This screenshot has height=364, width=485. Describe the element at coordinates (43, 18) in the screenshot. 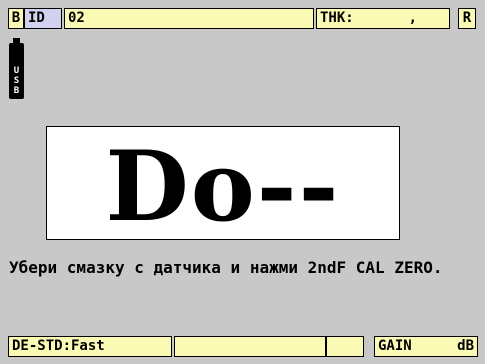

I see `id-label: ID` at that location.